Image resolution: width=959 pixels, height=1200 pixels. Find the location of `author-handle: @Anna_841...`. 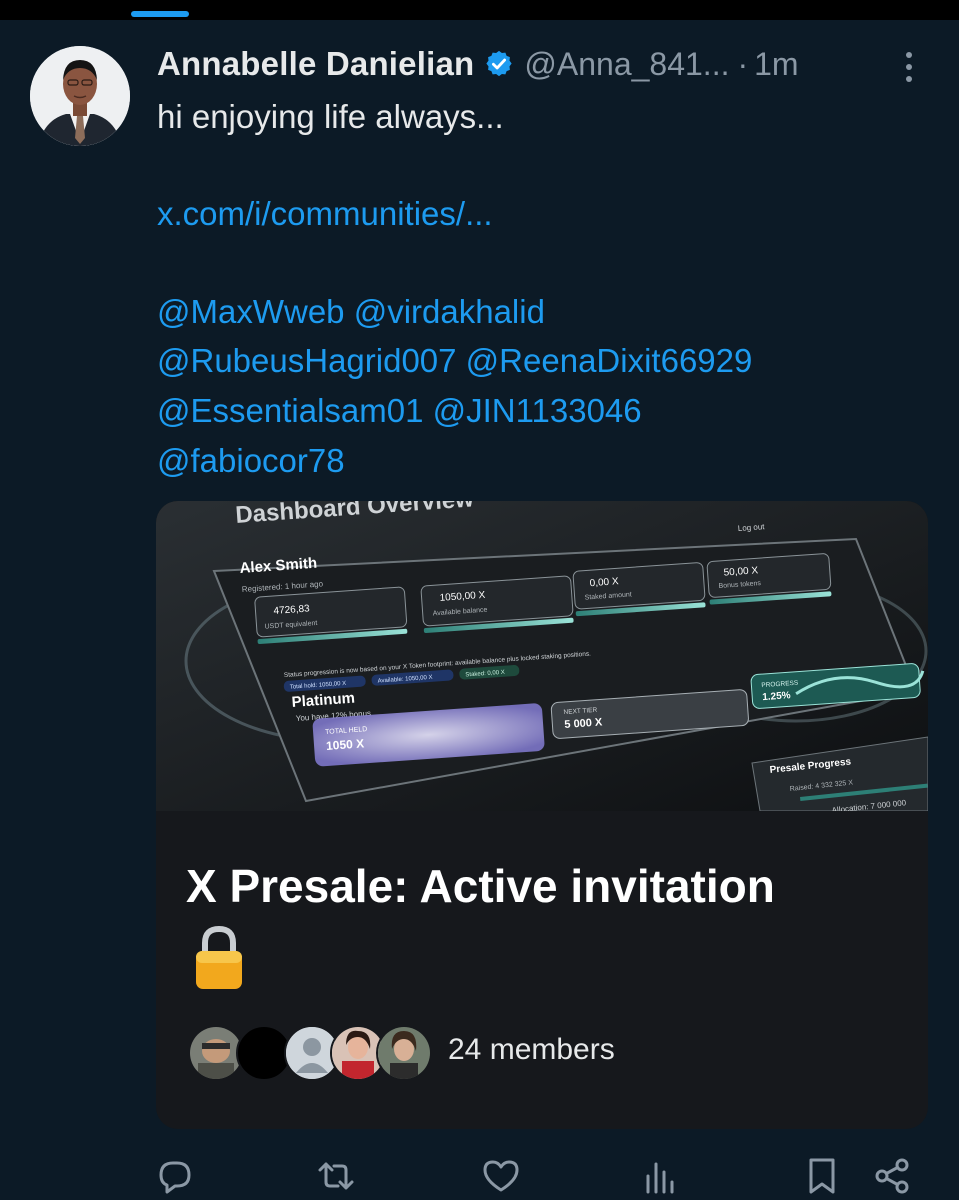

author-handle: @Anna_841... is located at coordinates (626, 64).